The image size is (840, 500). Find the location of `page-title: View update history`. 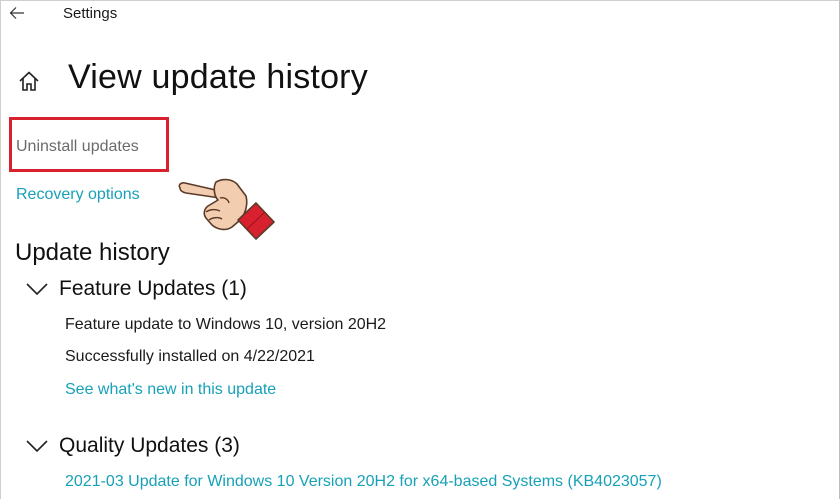

page-title: View update history is located at coordinates (218, 77).